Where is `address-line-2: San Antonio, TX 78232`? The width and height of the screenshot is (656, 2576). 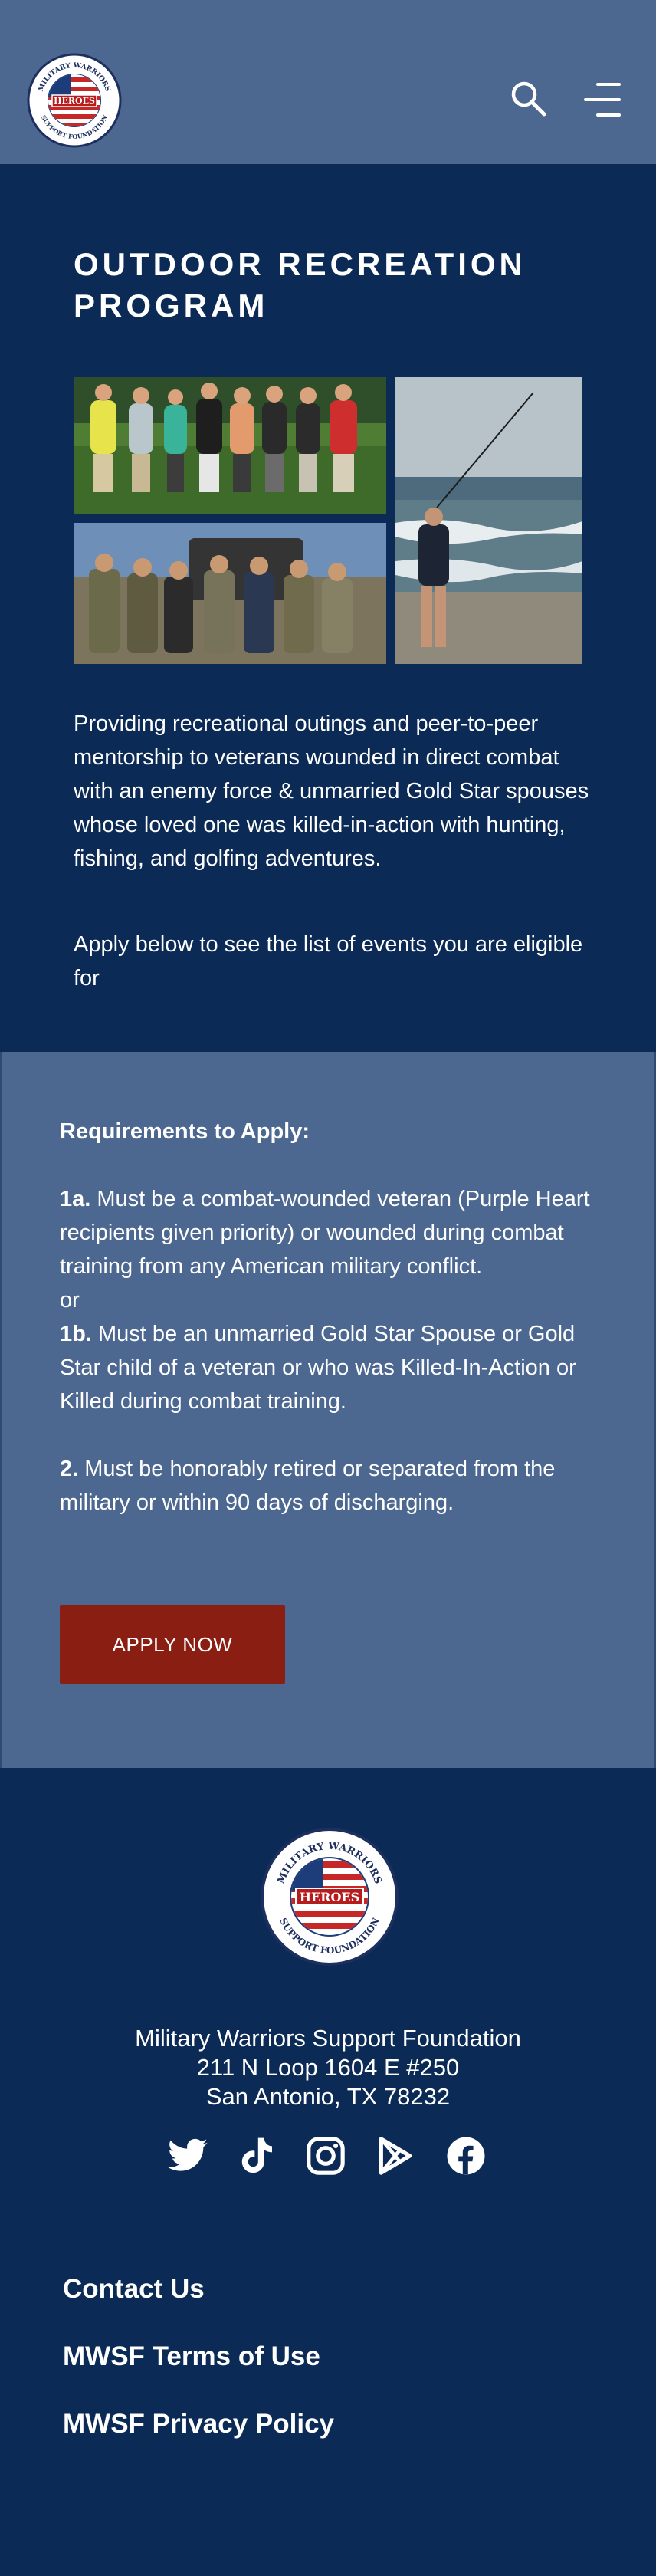
address-line-2: San Antonio, TX 78232 is located at coordinates (328, 2097).